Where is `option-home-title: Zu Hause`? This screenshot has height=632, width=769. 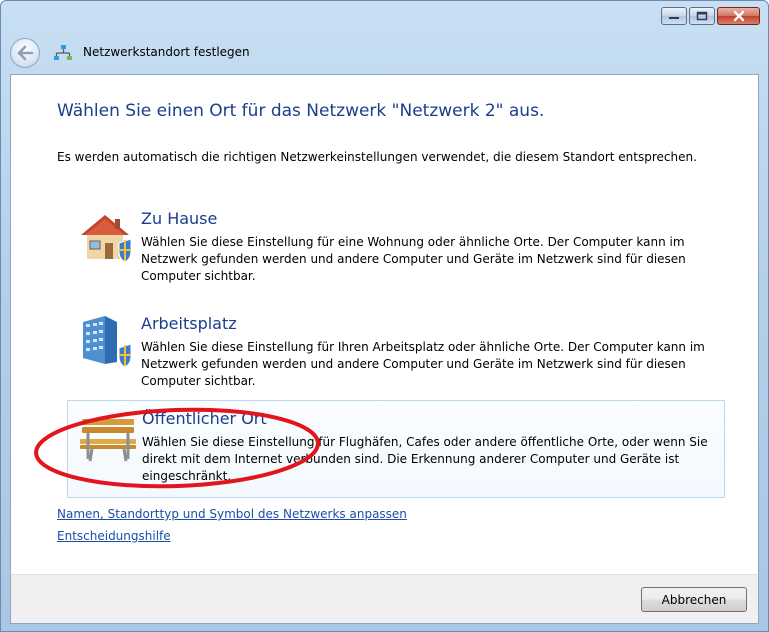 option-home-title: Zu Hause is located at coordinates (179, 218).